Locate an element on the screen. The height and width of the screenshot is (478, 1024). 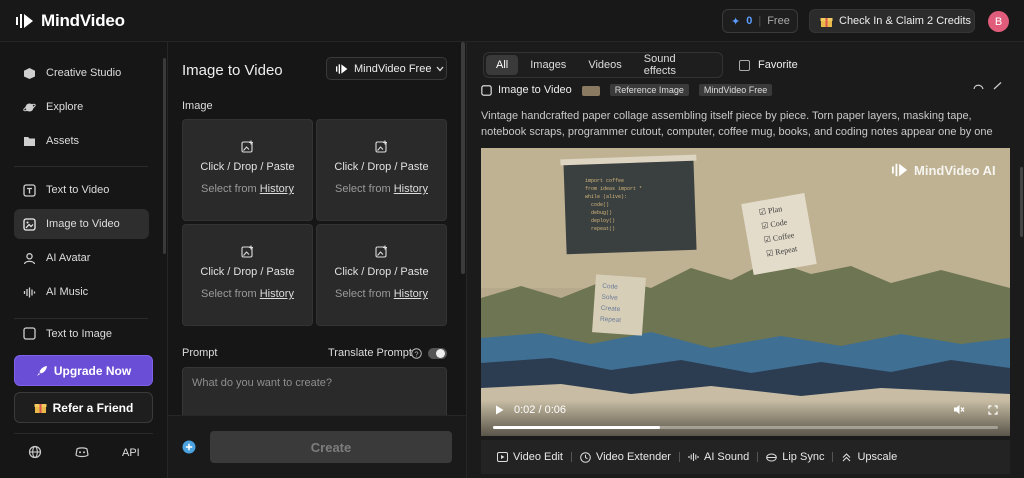
ai-sound-button: AI Sound is located at coordinates (718, 457).